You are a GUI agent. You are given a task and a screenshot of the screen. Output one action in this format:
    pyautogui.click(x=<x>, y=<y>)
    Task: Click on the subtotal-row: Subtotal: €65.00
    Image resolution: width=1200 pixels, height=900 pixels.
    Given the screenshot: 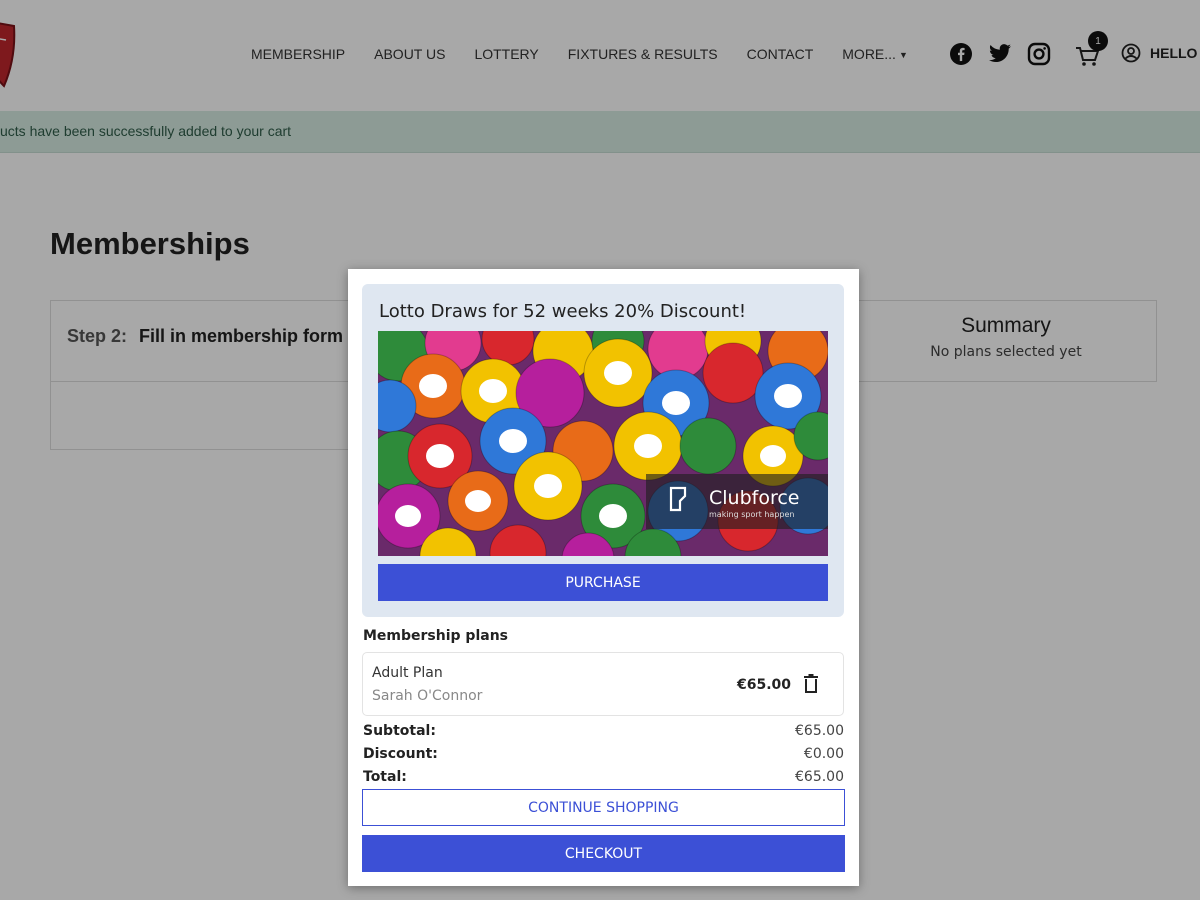 What is the action you would take?
    pyautogui.click(x=603, y=734)
    